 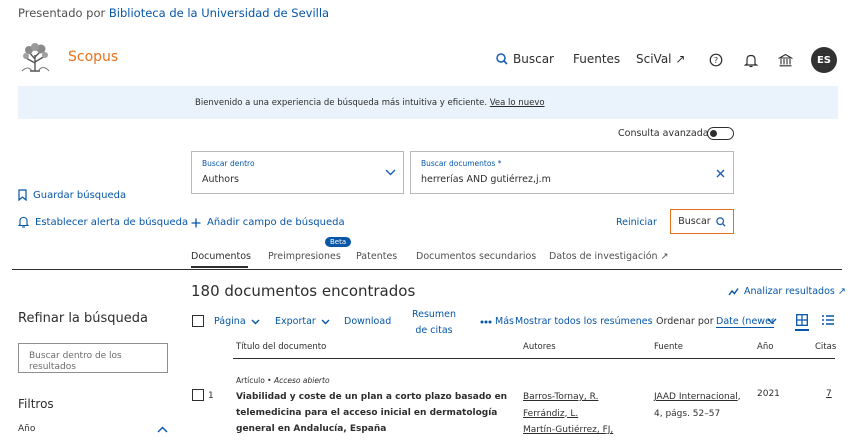 I want to click on search-button: Buscar, so click(x=702, y=221).